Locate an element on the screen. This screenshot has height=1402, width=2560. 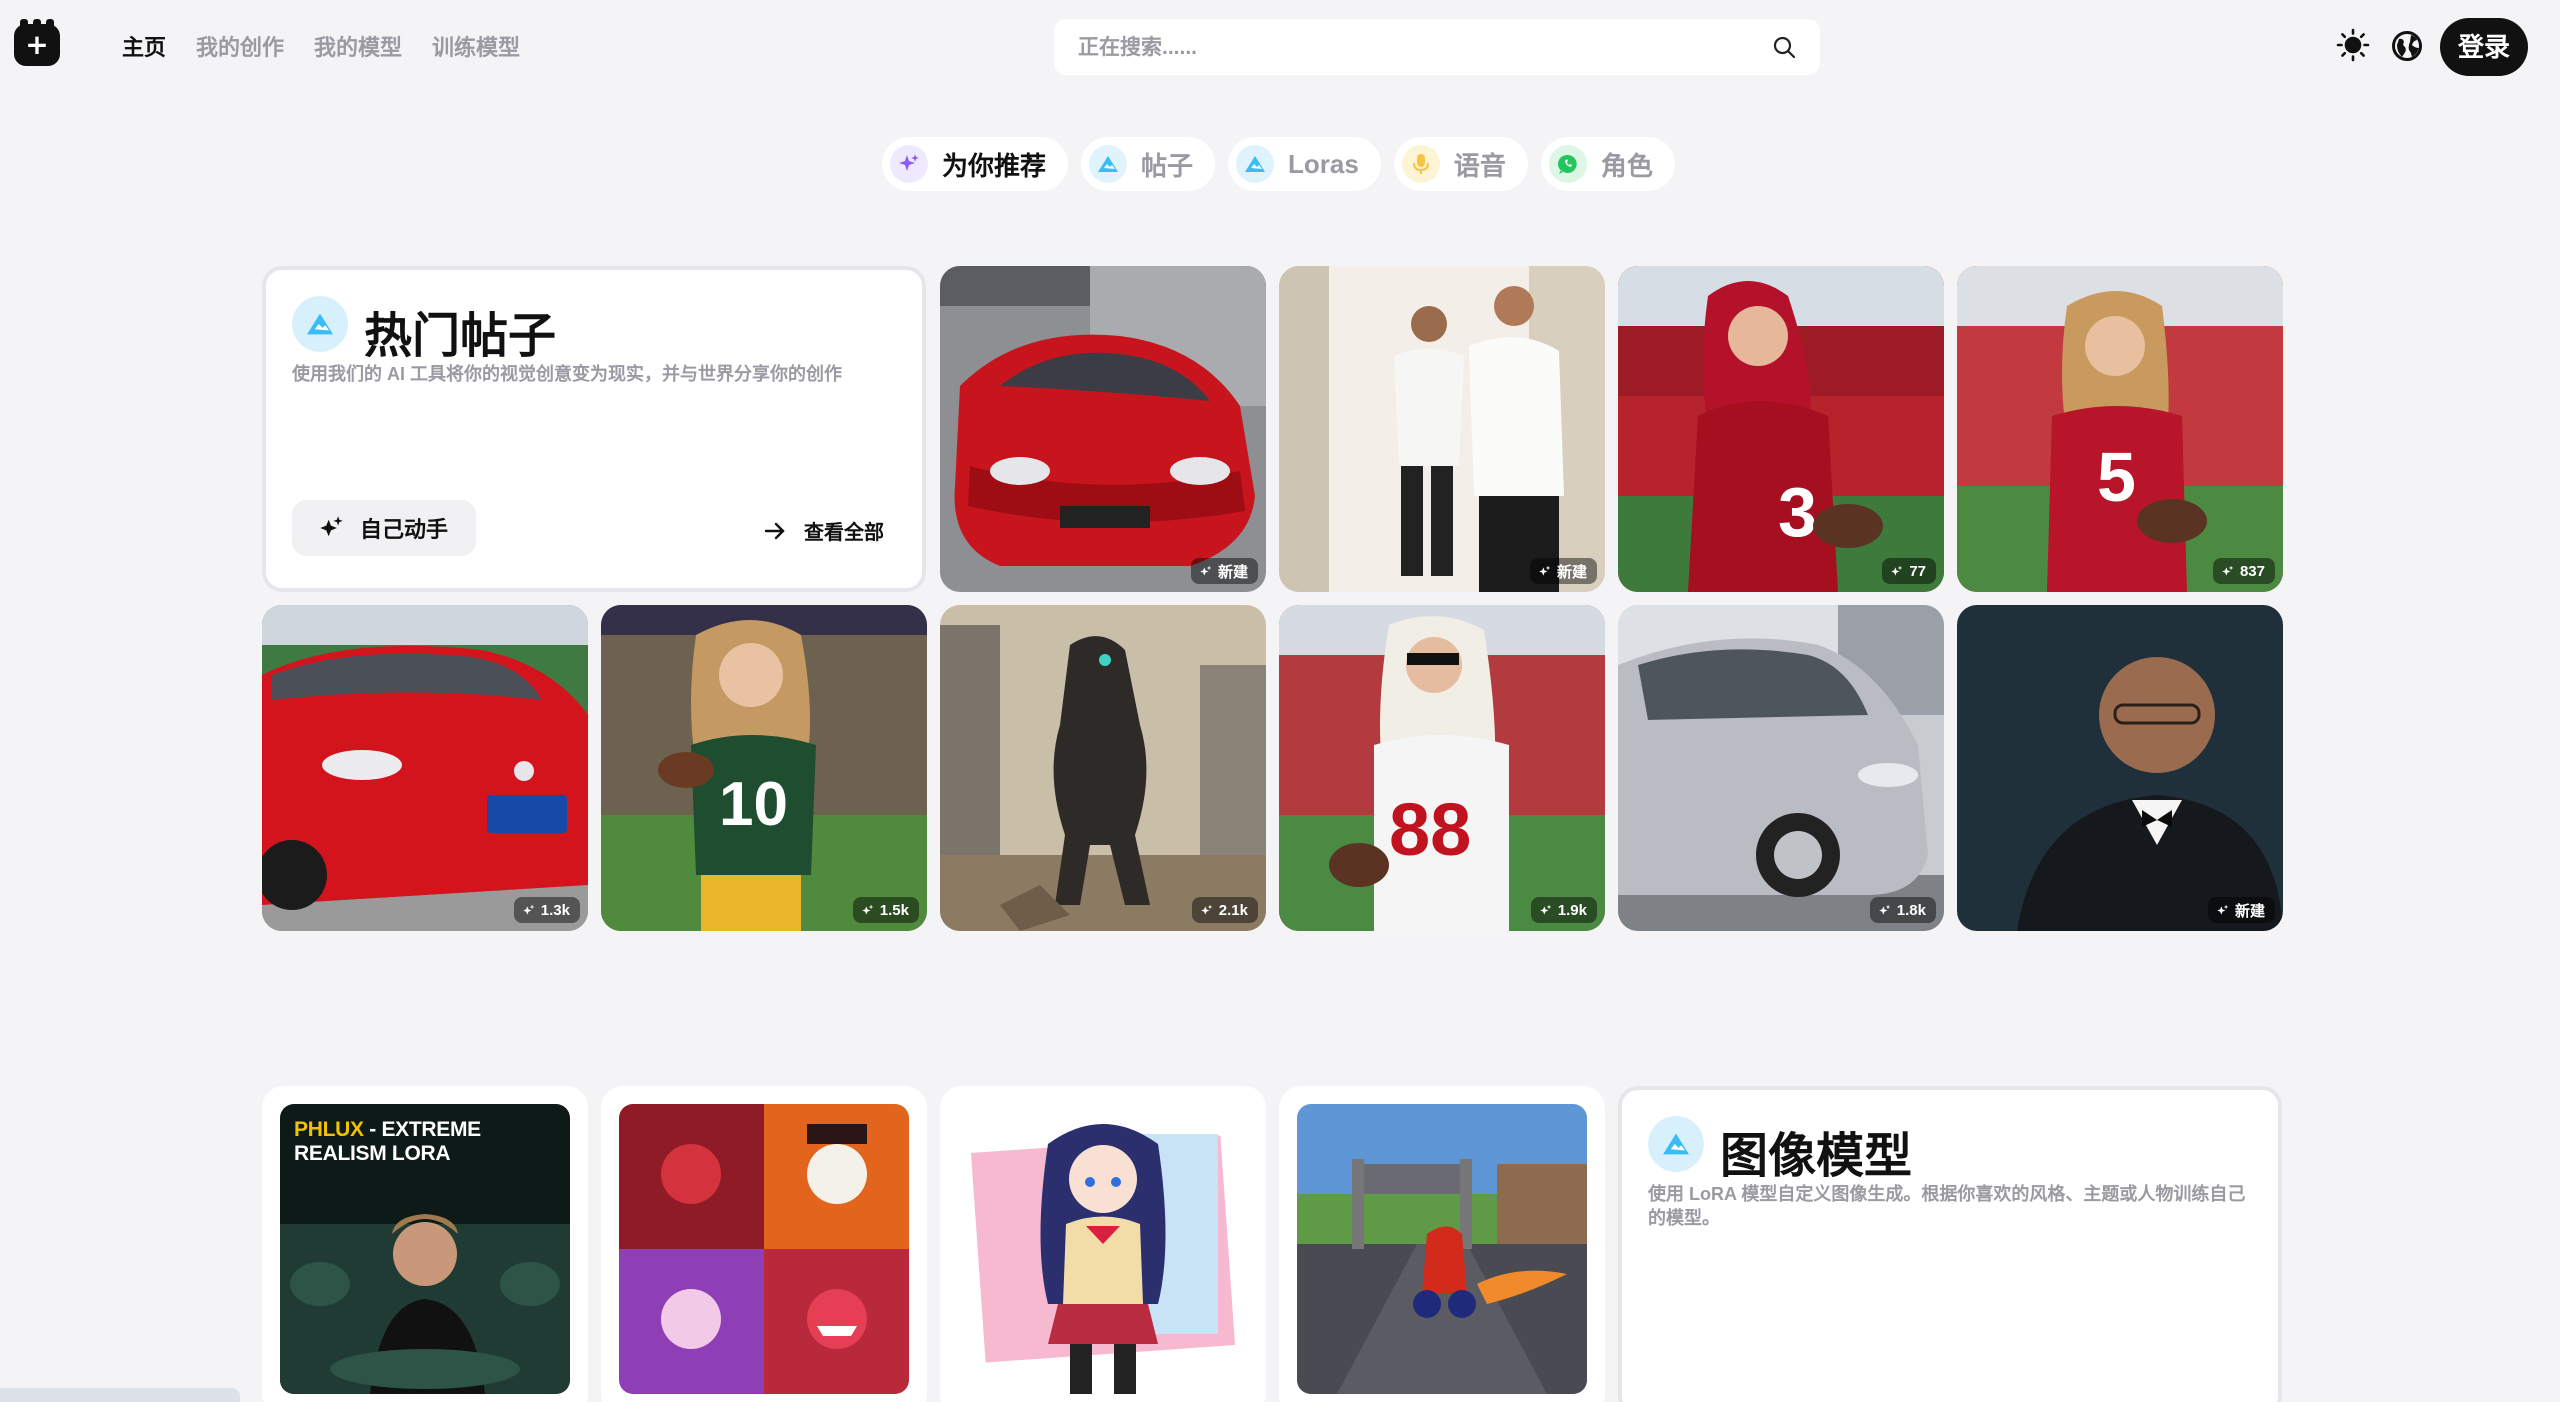
badge-label: 1.9k is located at coordinates (1572, 910).